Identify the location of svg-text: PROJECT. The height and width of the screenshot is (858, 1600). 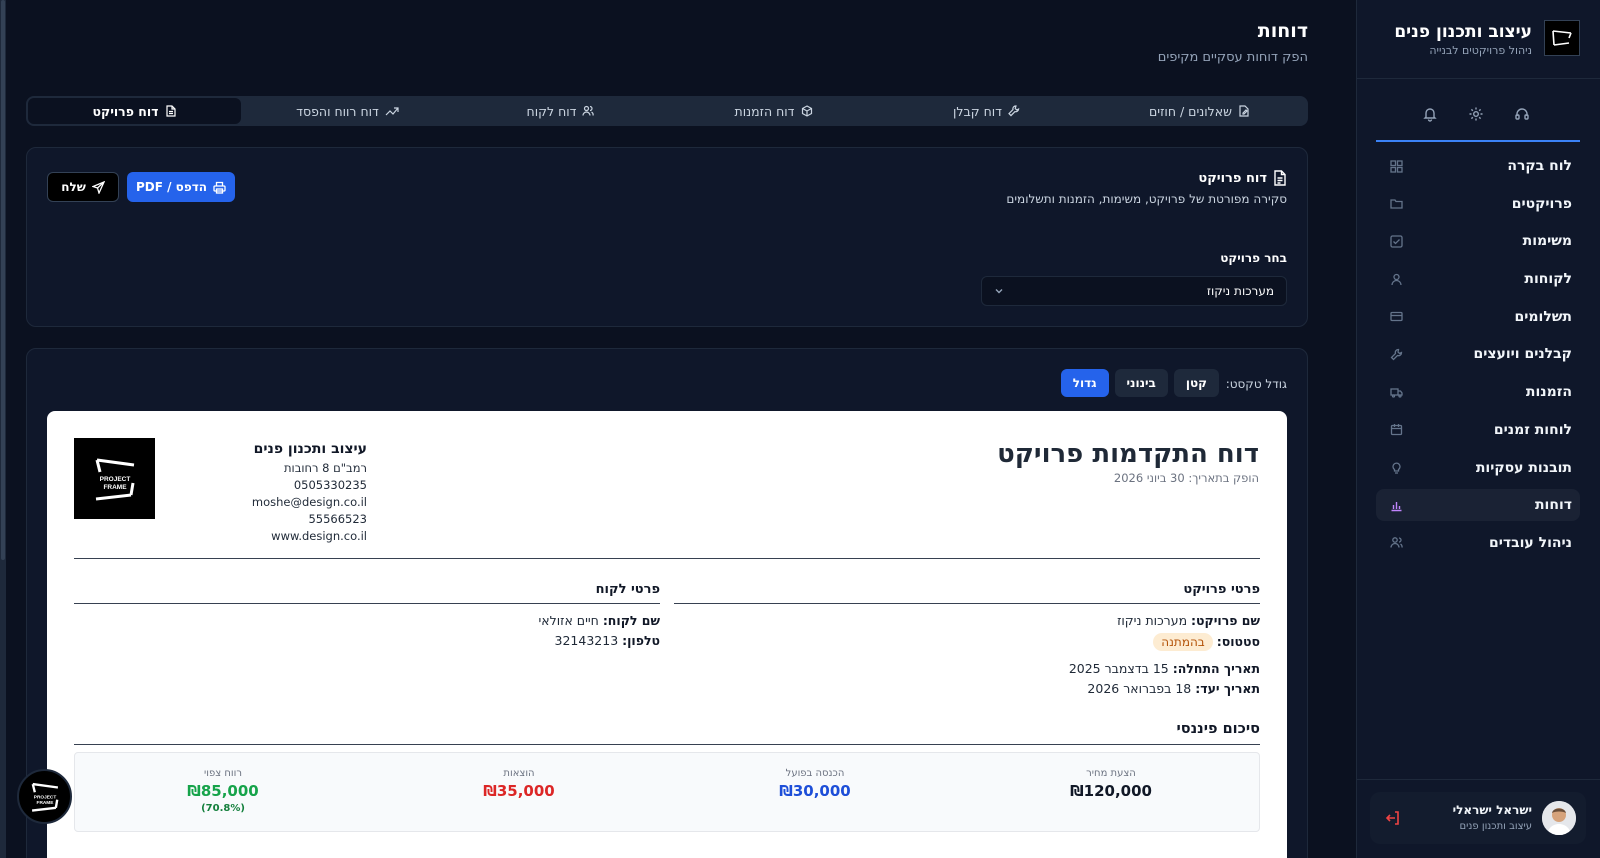
(44, 797).